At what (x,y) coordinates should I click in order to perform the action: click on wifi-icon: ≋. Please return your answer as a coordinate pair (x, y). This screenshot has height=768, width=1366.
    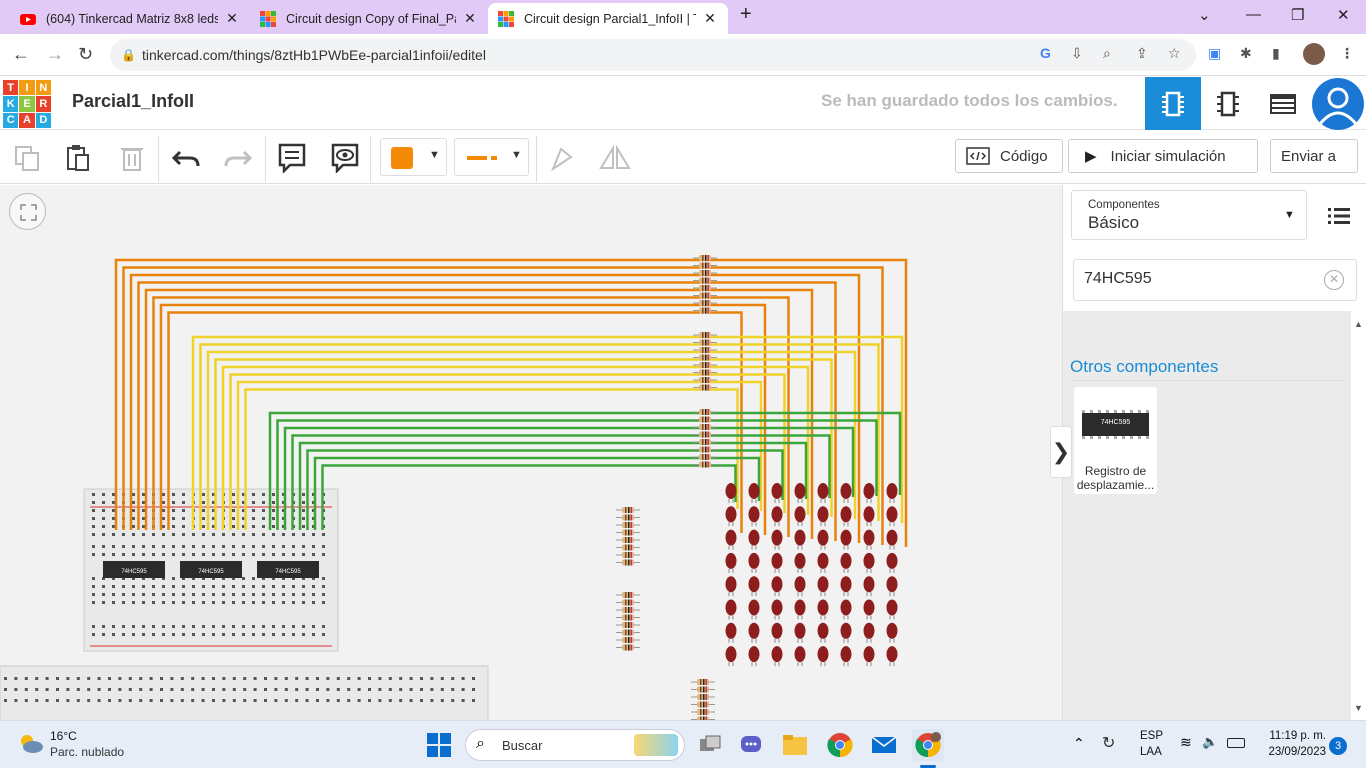
    Looking at the image, I should click on (1186, 742).